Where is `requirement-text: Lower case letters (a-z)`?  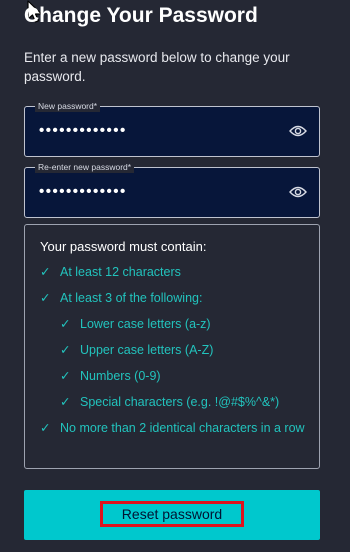
requirement-text: Lower case letters (a-z) is located at coordinates (145, 324).